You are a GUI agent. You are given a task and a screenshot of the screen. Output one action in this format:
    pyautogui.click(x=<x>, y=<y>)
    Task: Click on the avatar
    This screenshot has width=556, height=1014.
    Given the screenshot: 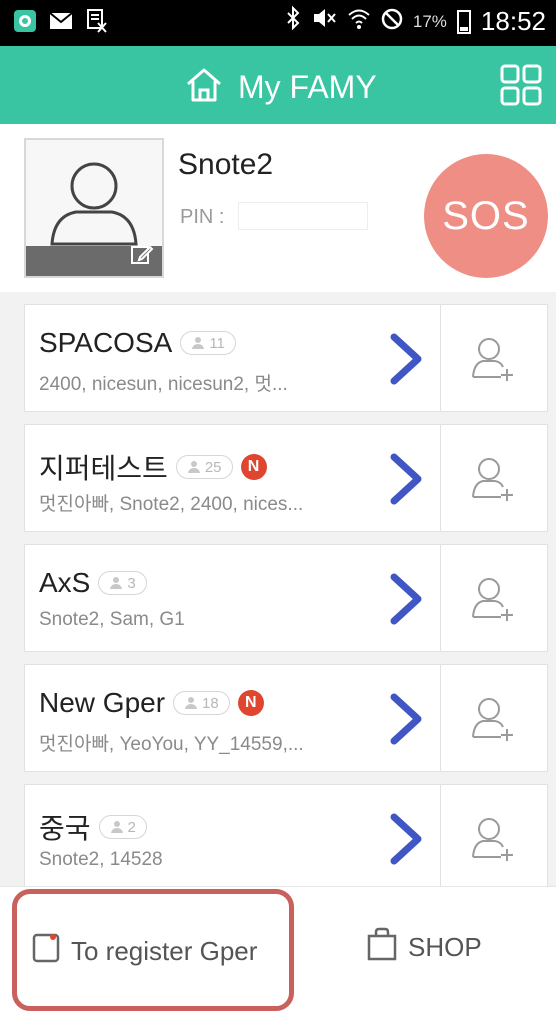 What is the action you would take?
    pyautogui.click(x=94, y=208)
    